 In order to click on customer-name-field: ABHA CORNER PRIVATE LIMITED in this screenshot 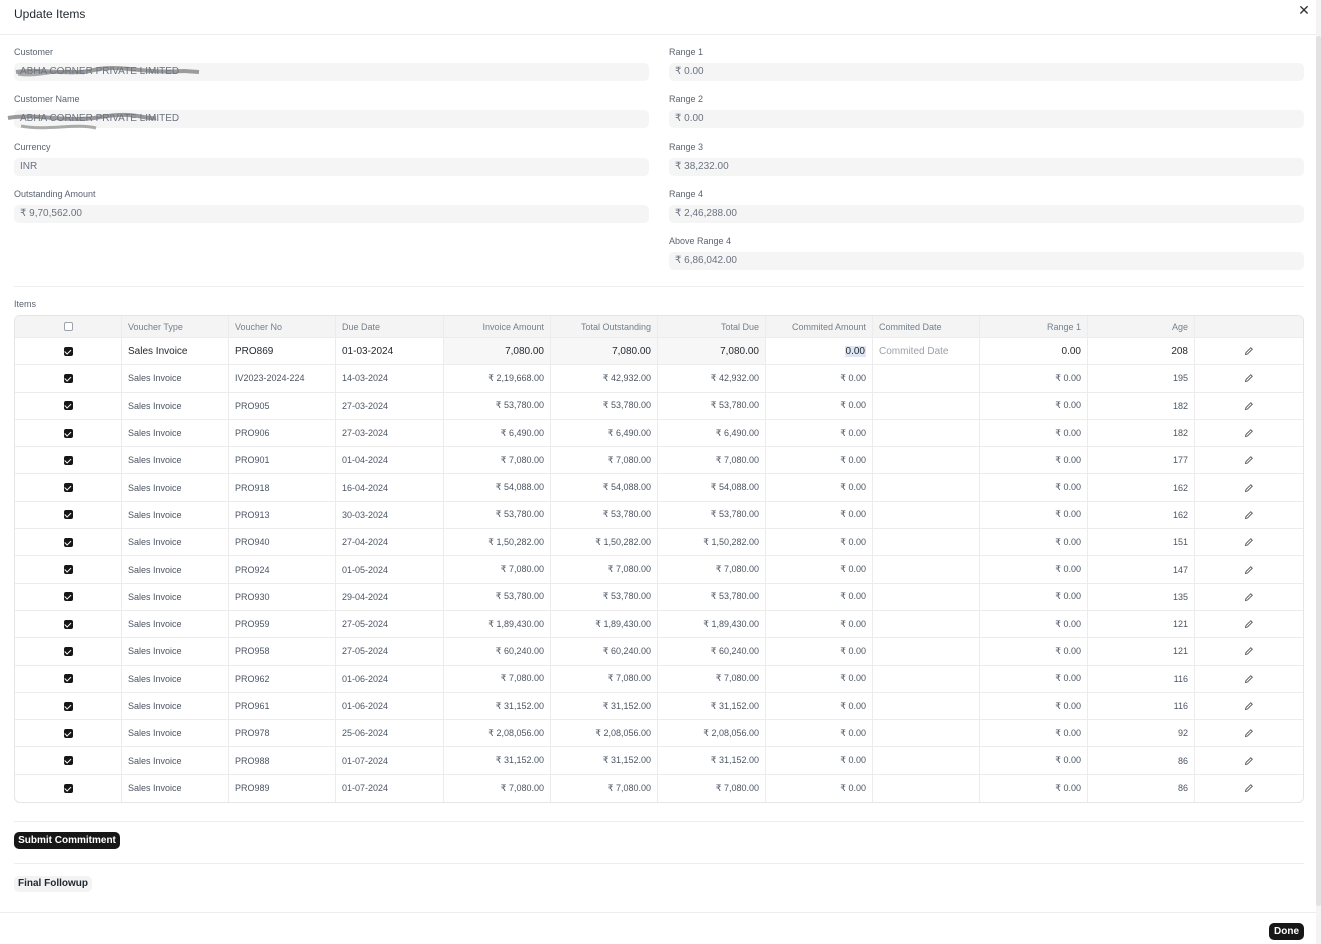, I will do `click(328, 120)`.